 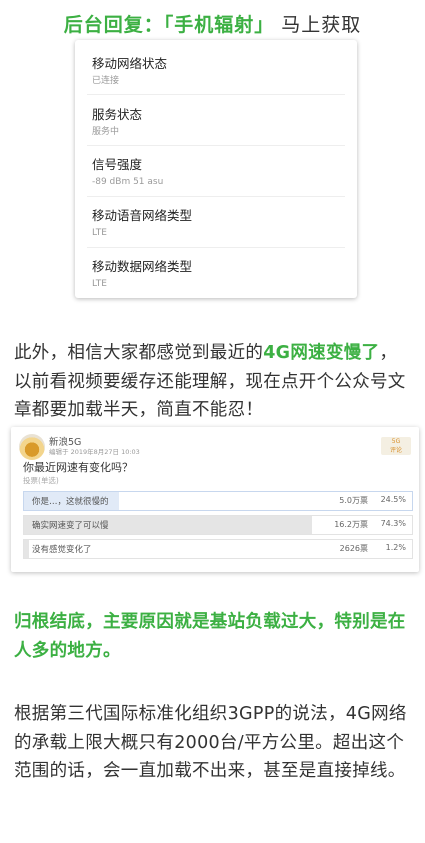 I want to click on status-item-title: 移动网络状态, so click(x=130, y=63).